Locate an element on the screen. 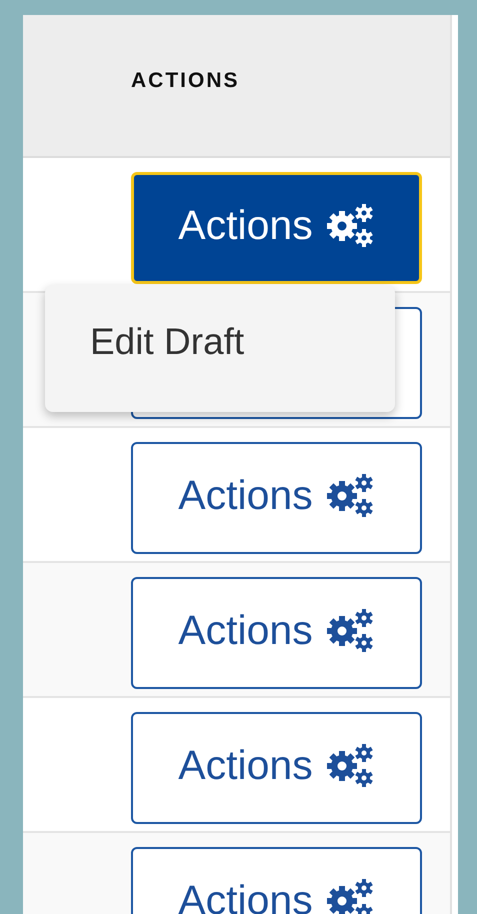 The height and width of the screenshot is (914, 477). column-header: ACTIONS is located at coordinates (185, 80).